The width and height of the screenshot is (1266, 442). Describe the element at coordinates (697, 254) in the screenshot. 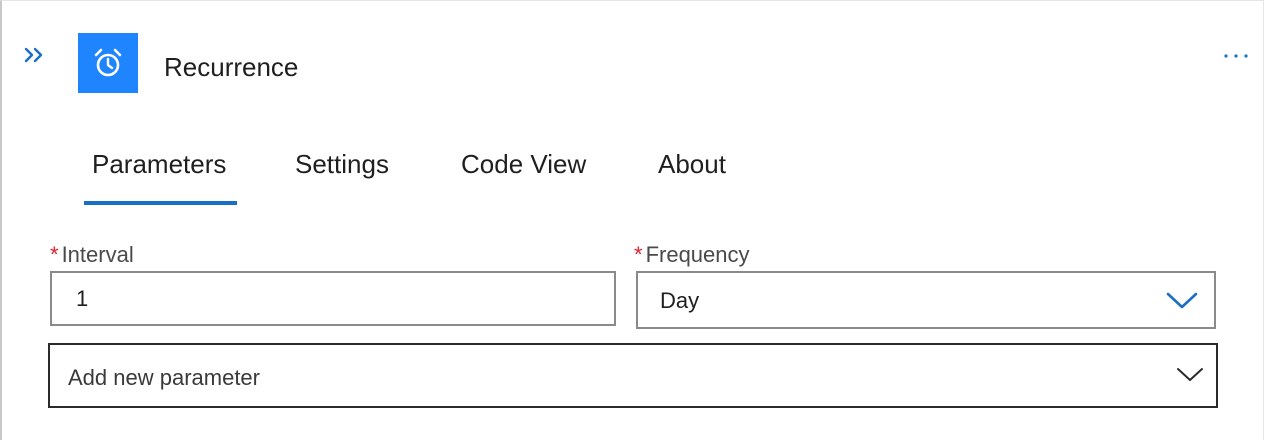

I see `frequency-label-text: Frequency` at that location.